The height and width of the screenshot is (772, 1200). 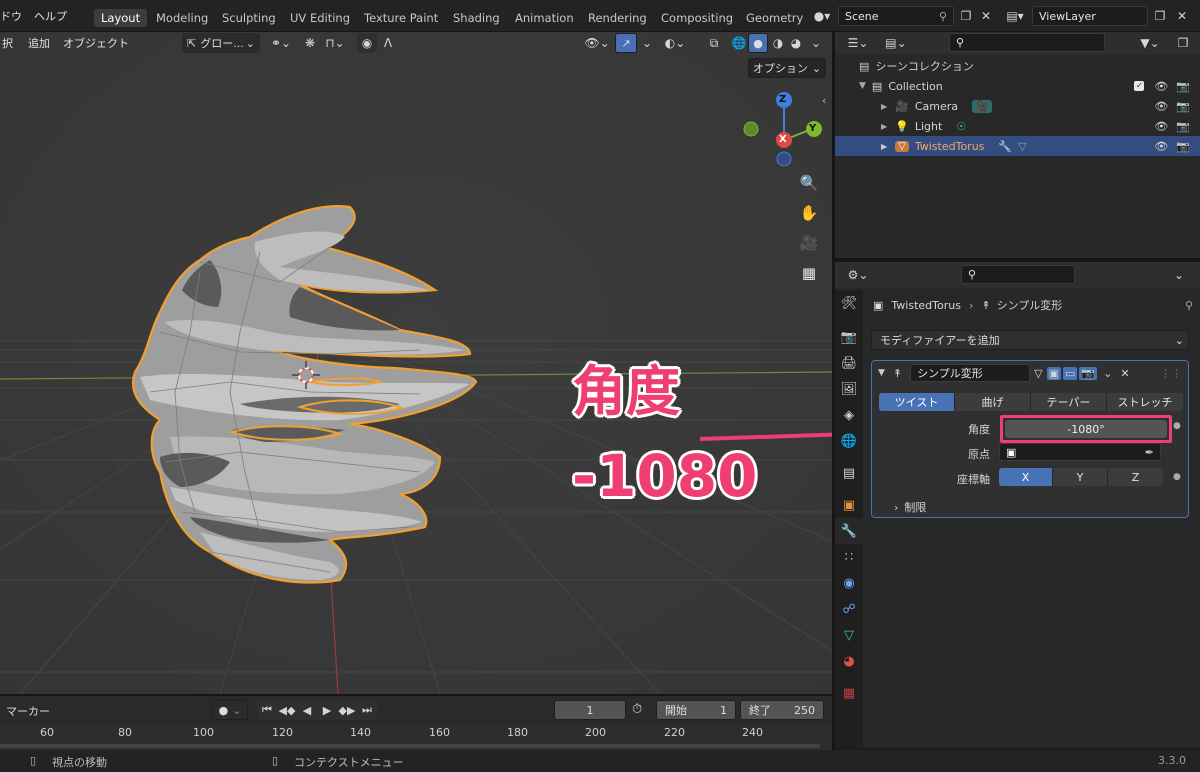 What do you see at coordinates (96, 43) in the screenshot?
I see `menu-object: オブジェクト` at bounding box center [96, 43].